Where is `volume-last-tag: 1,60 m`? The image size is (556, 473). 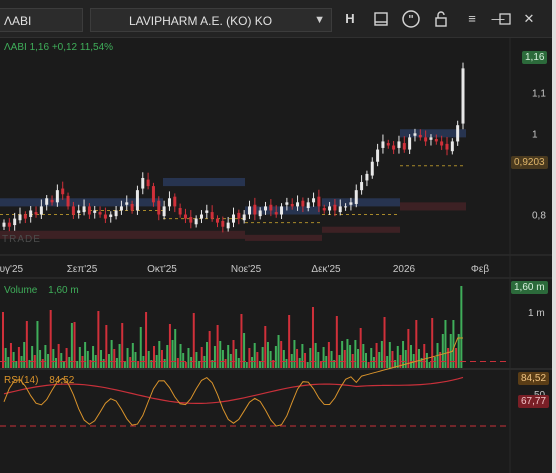 volume-last-tag: 1,60 m is located at coordinates (529, 287).